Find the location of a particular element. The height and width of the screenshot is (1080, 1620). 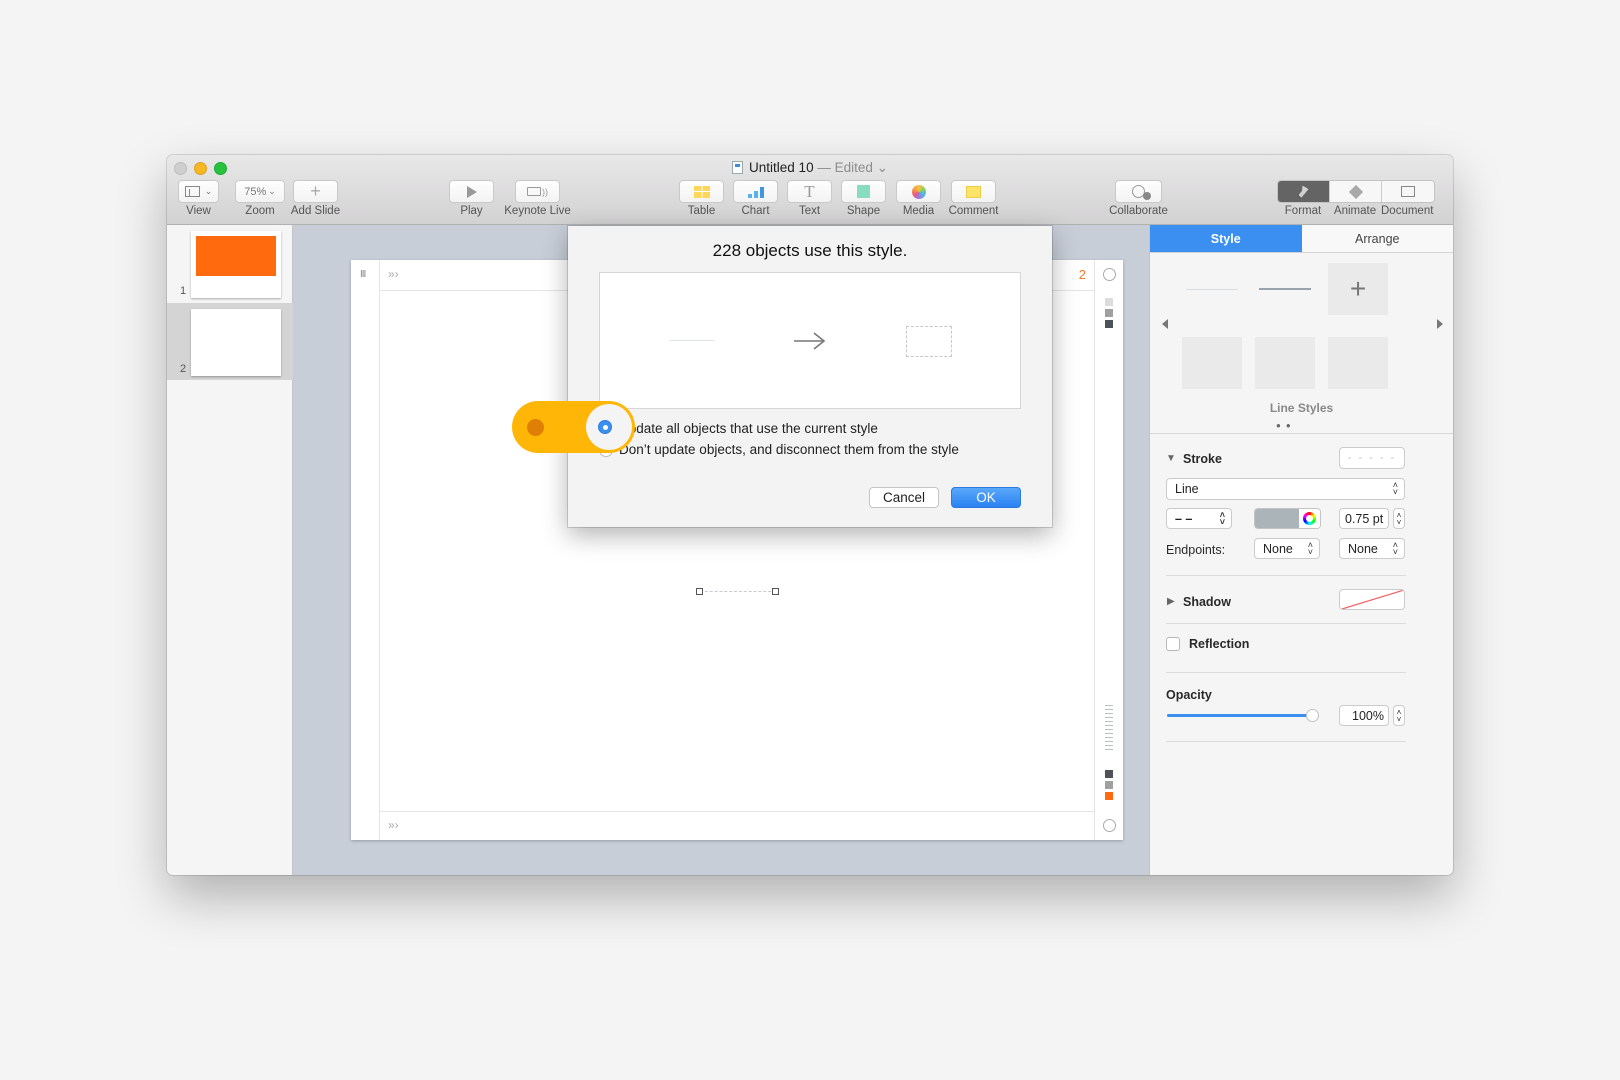

add-slide-button: + is located at coordinates (315, 191).